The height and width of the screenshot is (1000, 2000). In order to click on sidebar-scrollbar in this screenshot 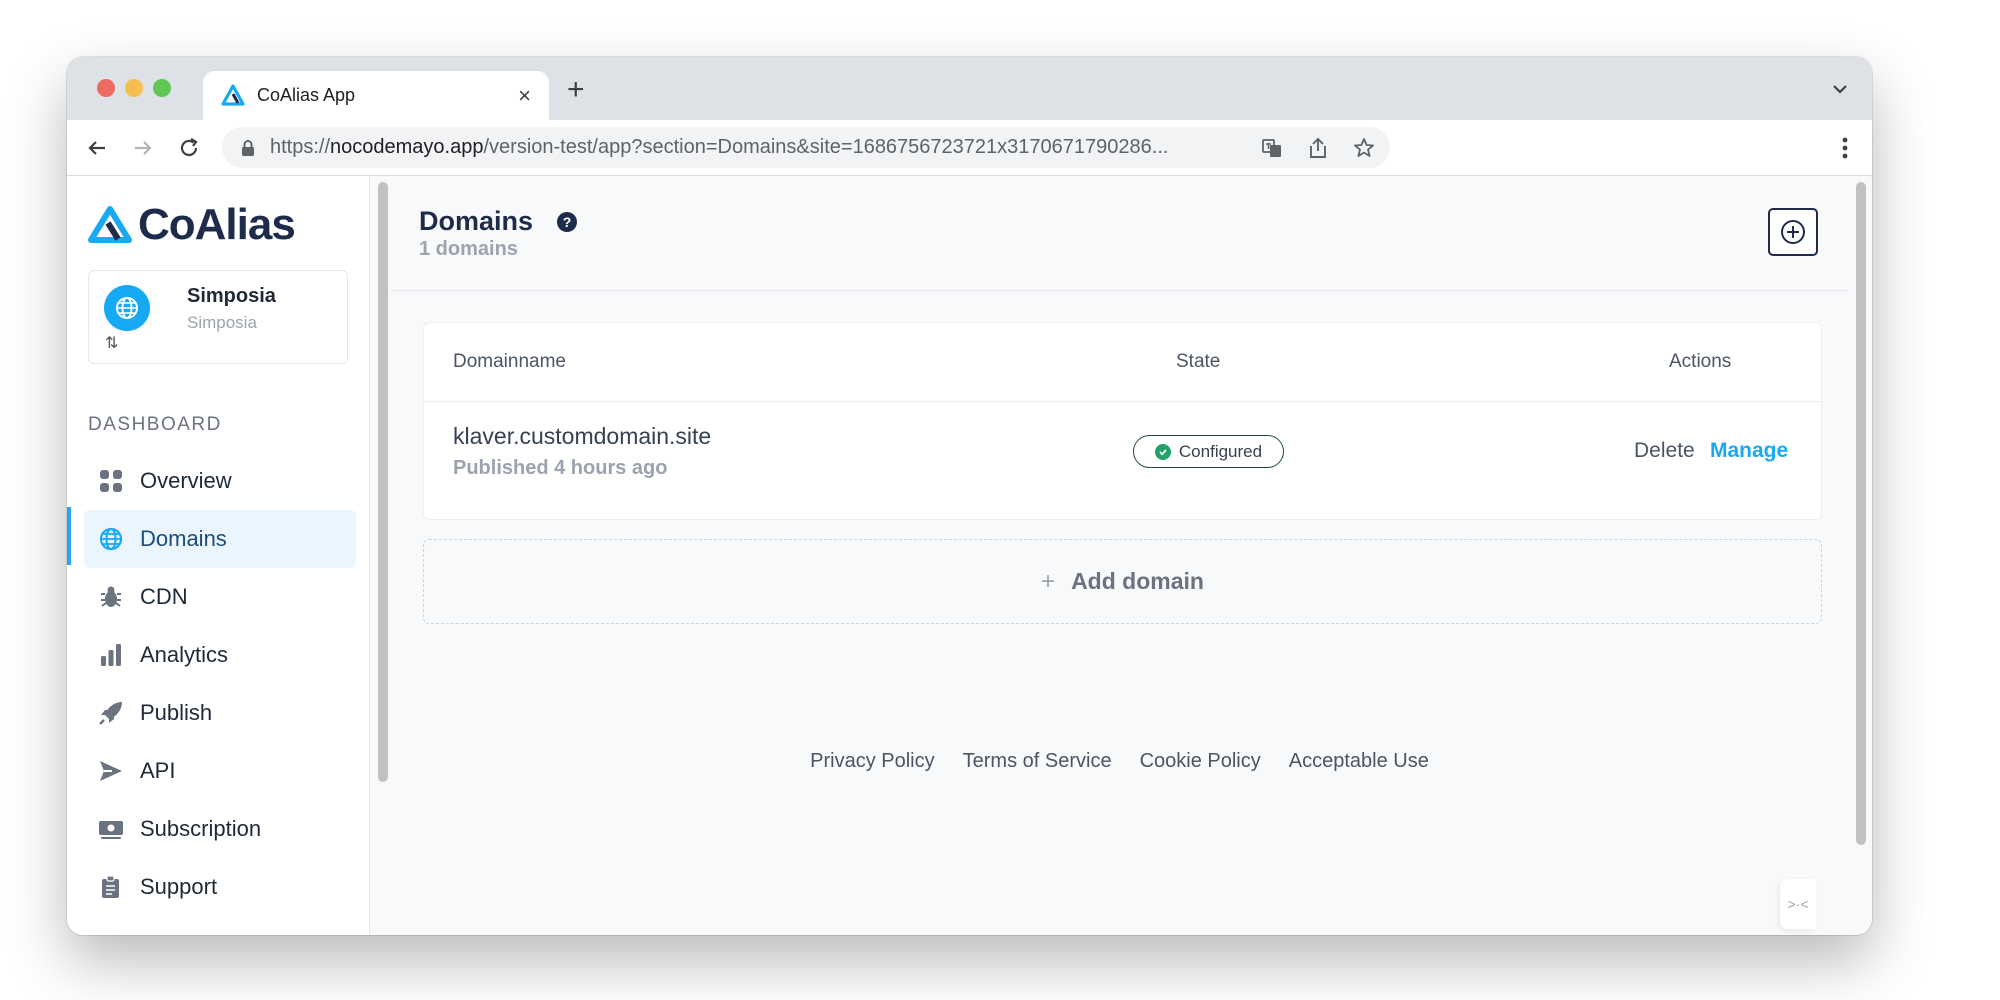, I will do `click(383, 482)`.